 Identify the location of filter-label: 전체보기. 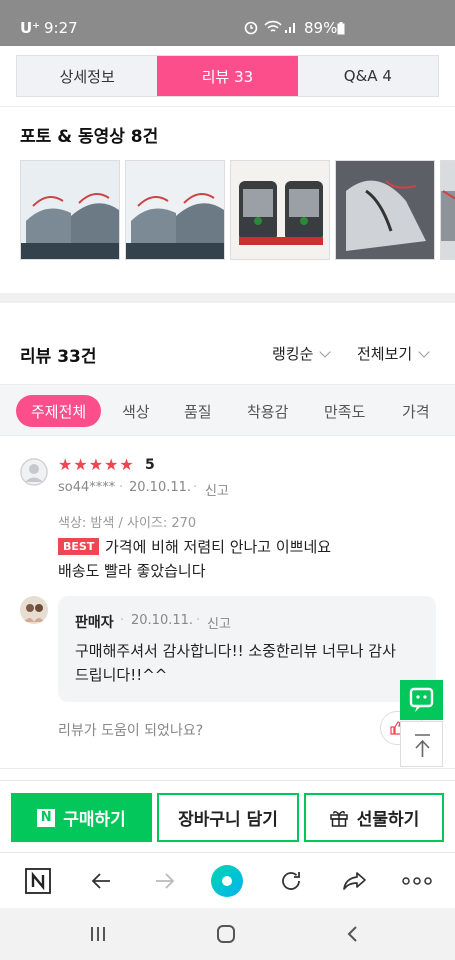
(385, 354).